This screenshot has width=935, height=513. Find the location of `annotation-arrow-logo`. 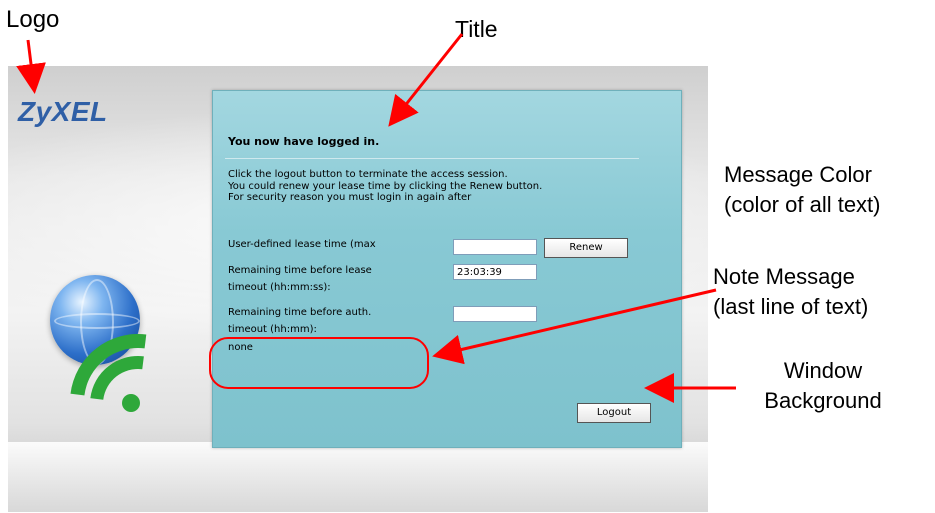

annotation-arrow-logo is located at coordinates (31, 66).